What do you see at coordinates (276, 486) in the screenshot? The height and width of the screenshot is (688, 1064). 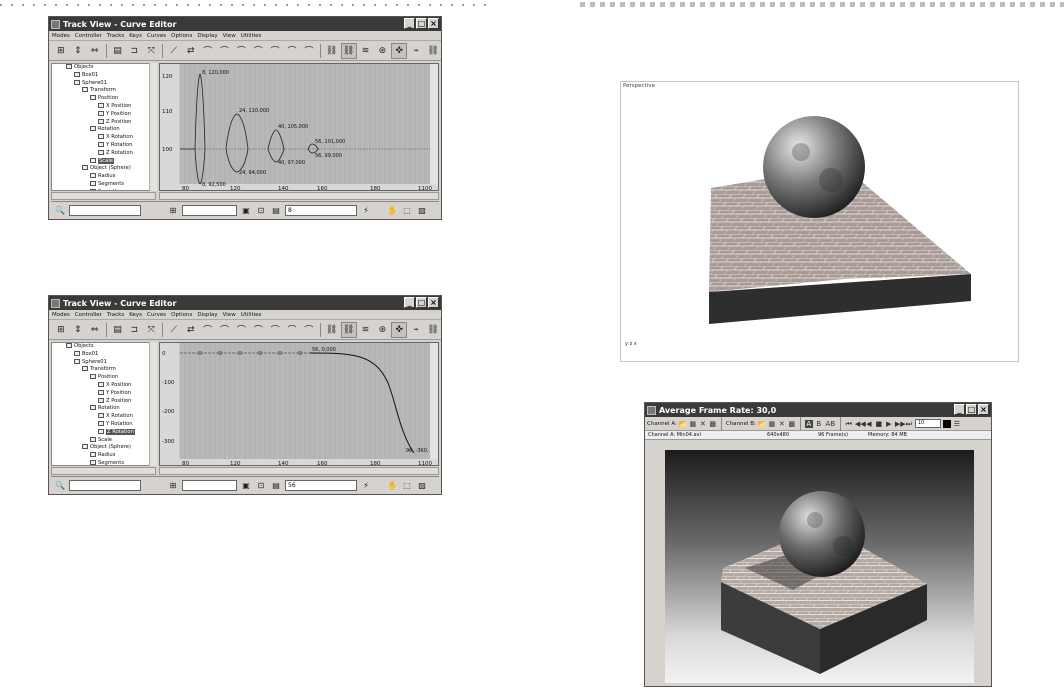 I see `frame-icon: ▤` at bounding box center [276, 486].